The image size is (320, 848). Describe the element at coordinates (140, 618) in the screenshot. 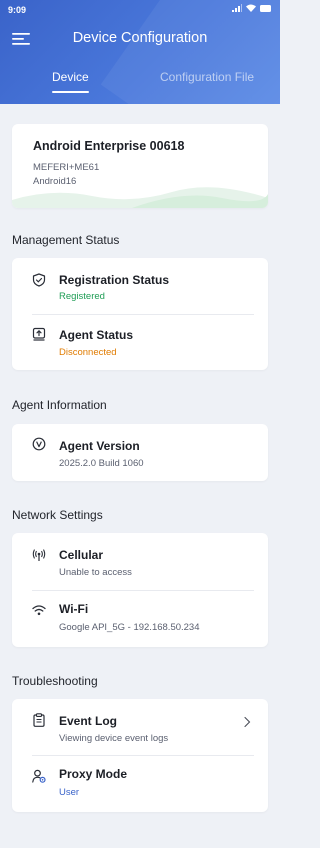

I see `wifi-row: Wi-Fi Google API_5G - 192.168.50.234` at that location.